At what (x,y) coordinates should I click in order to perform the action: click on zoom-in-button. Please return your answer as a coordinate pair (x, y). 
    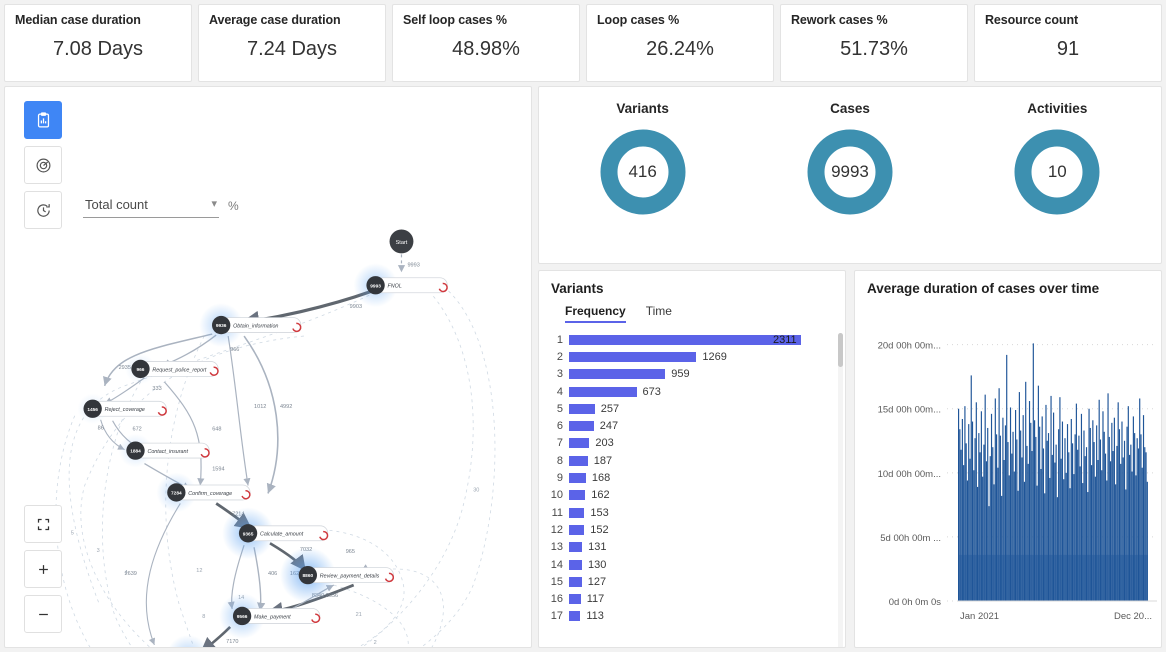
    Looking at the image, I should click on (43, 569).